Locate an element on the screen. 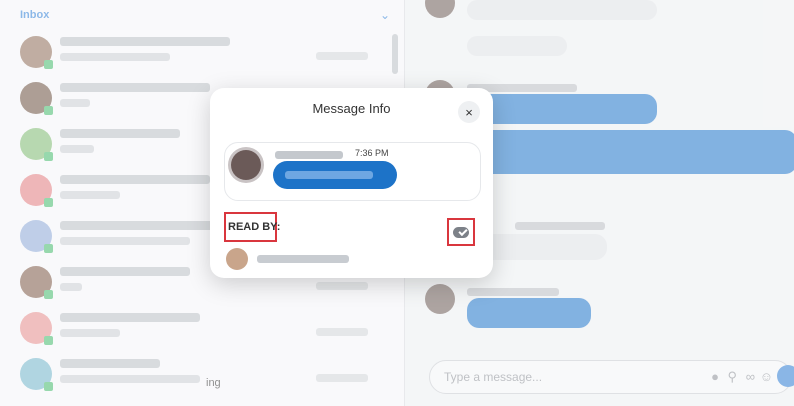 The height and width of the screenshot is (406, 794). message-preview-card: 7:36 PM is located at coordinates (352, 171).